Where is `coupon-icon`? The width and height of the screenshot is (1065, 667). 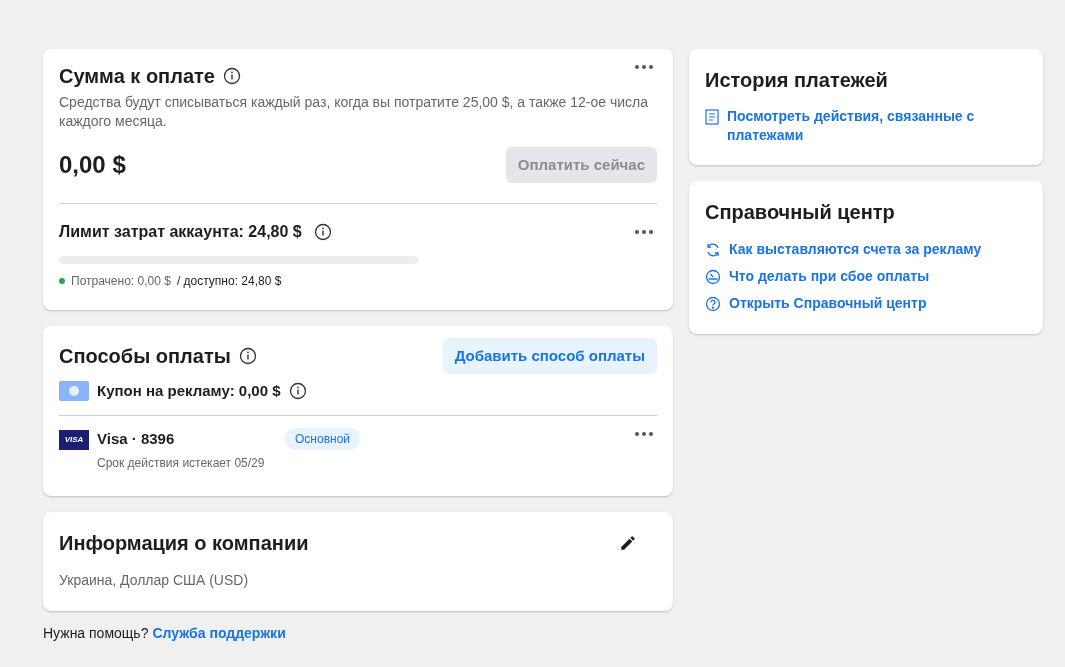
coupon-icon is located at coordinates (74, 391).